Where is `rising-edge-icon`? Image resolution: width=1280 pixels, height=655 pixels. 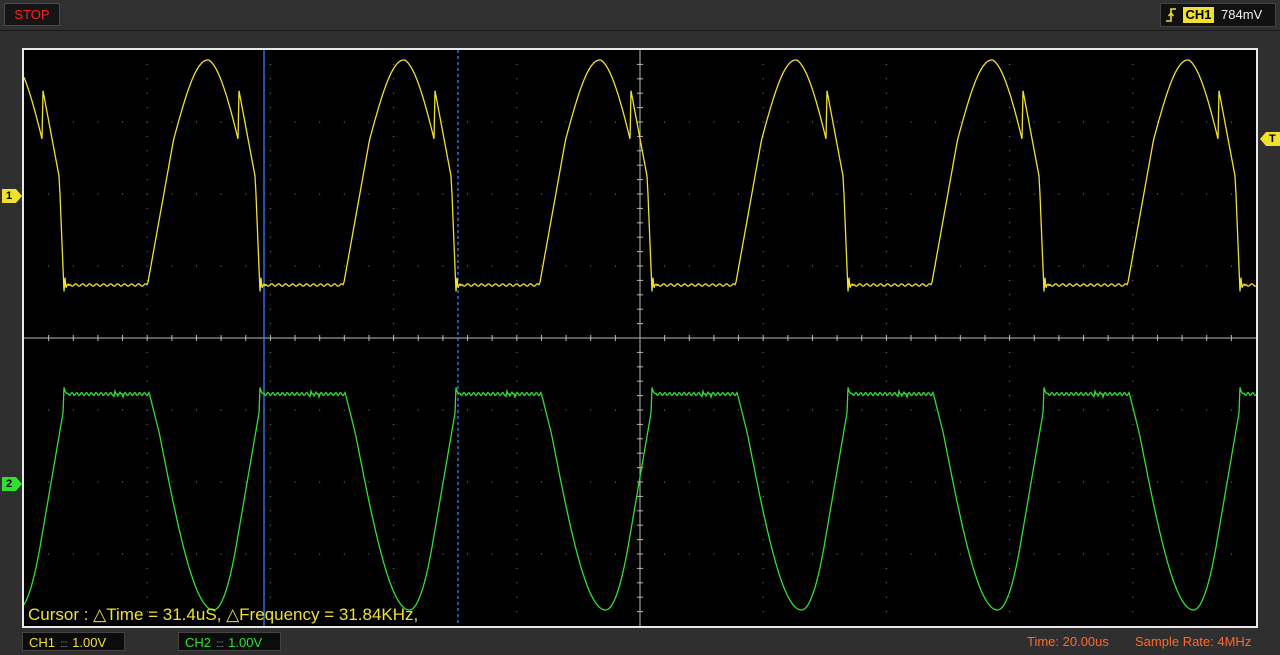 rising-edge-icon is located at coordinates (1171, 15).